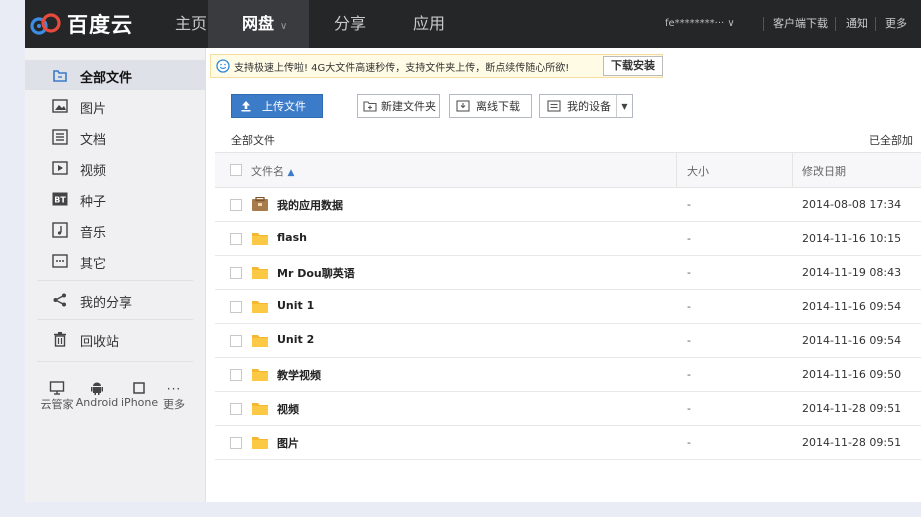  I want to click on sidebar-item-videos: 视频, so click(115, 168).